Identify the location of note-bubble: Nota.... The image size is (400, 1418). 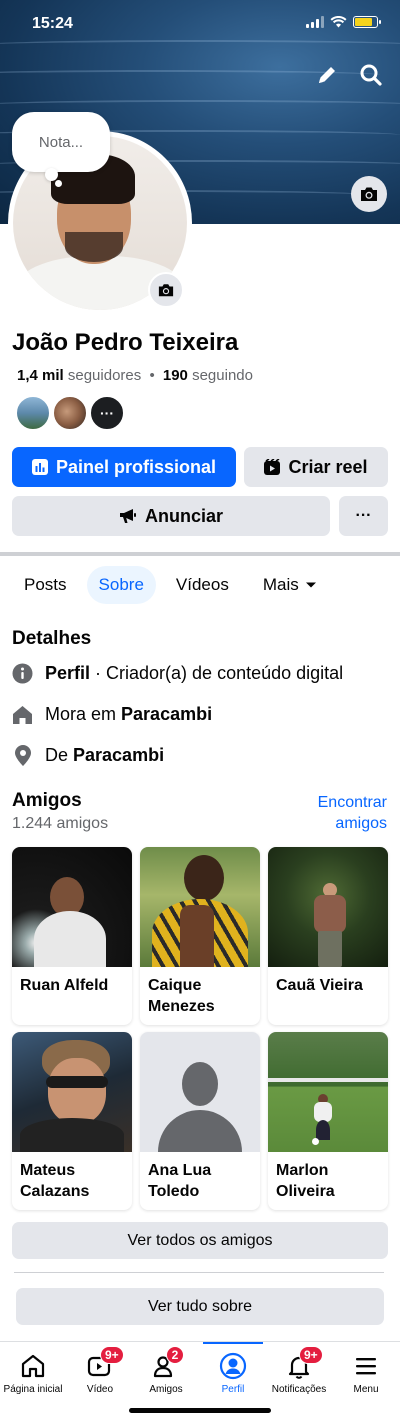
(61, 142).